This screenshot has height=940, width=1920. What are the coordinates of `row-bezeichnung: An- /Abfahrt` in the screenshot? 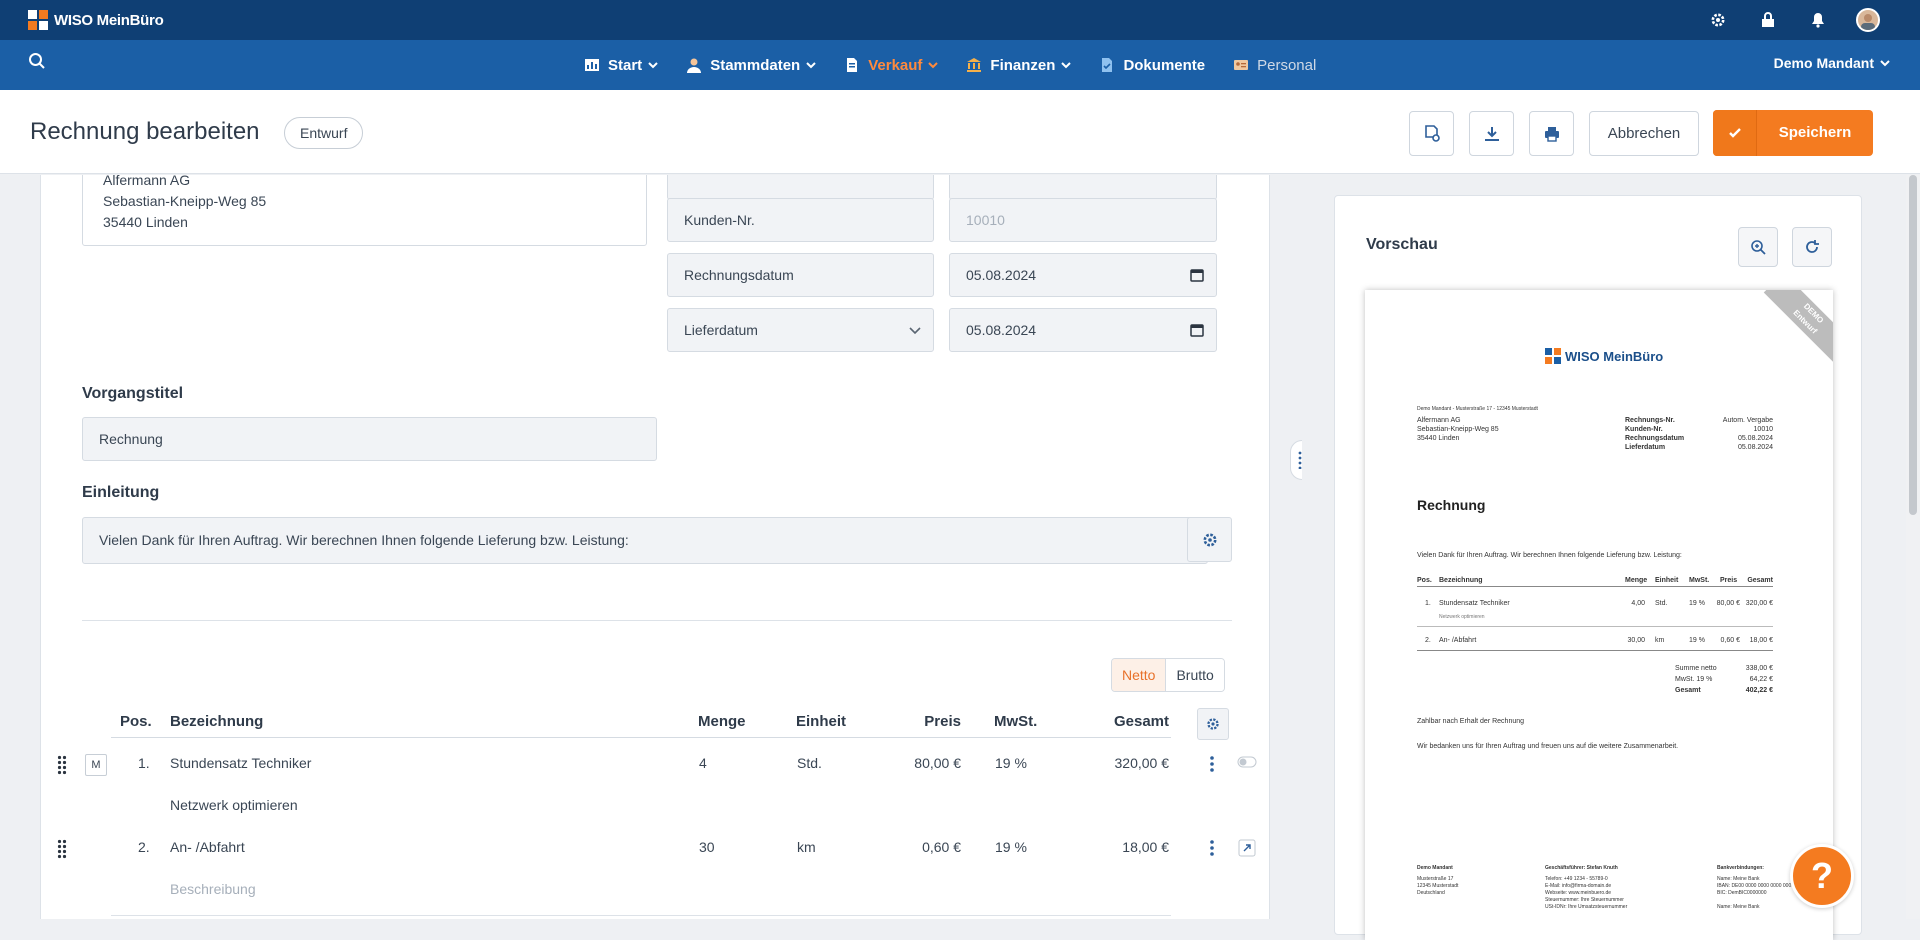 It's located at (207, 847).